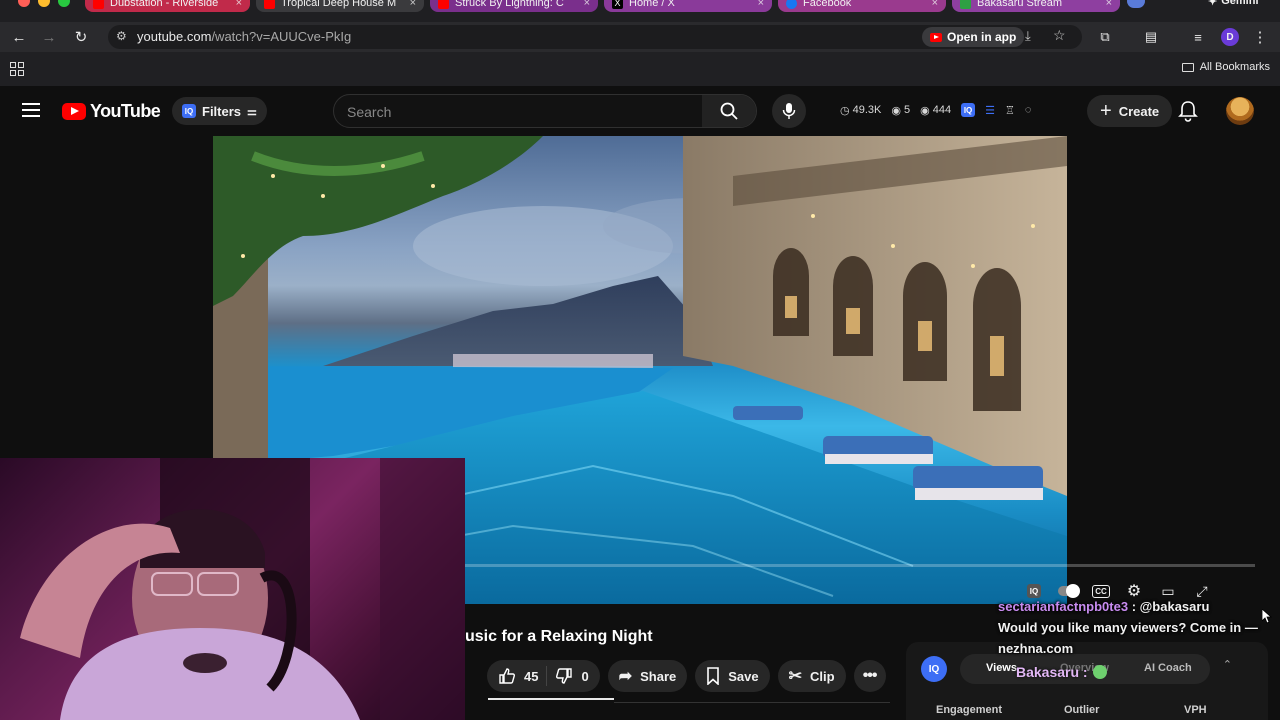 The image size is (1280, 720). What do you see at coordinates (1240, 111) in the screenshot?
I see `account-avatar` at bounding box center [1240, 111].